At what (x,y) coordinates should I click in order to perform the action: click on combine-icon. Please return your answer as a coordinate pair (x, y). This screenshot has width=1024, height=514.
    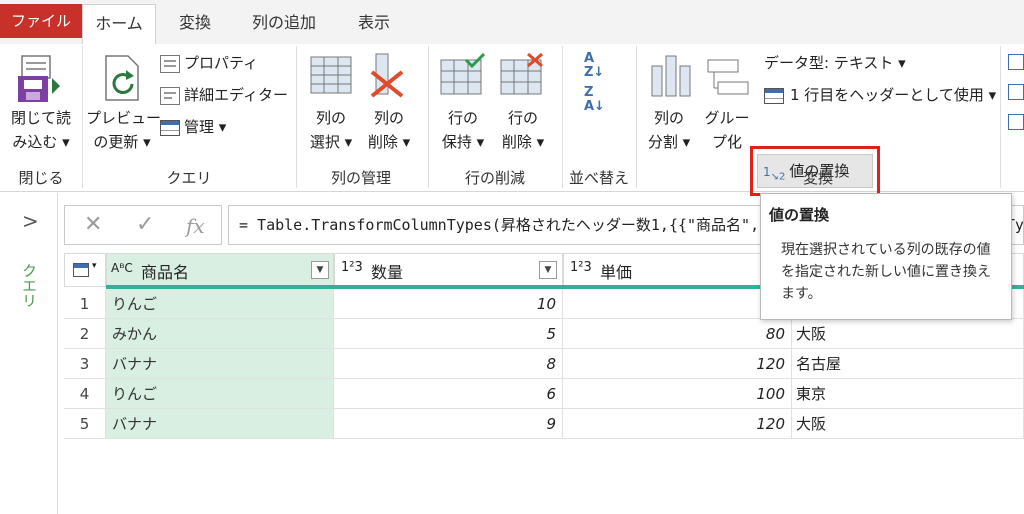
    Looking at the image, I should click on (1016, 62).